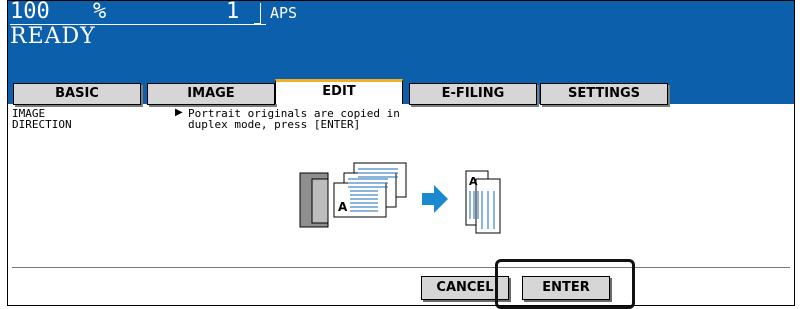 This screenshot has height=309, width=800. Describe the element at coordinates (473, 94) in the screenshot. I see `tab-e-filing: E-FILING` at that location.